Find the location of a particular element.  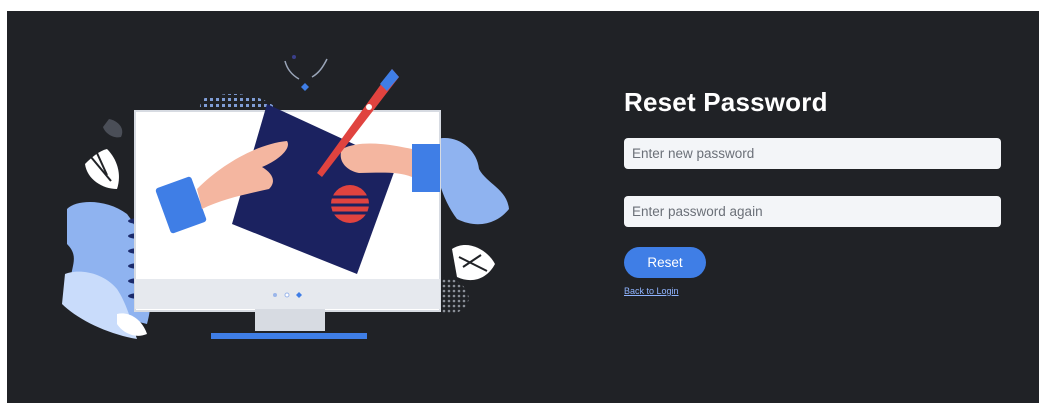

new-password-input is located at coordinates (812, 153).